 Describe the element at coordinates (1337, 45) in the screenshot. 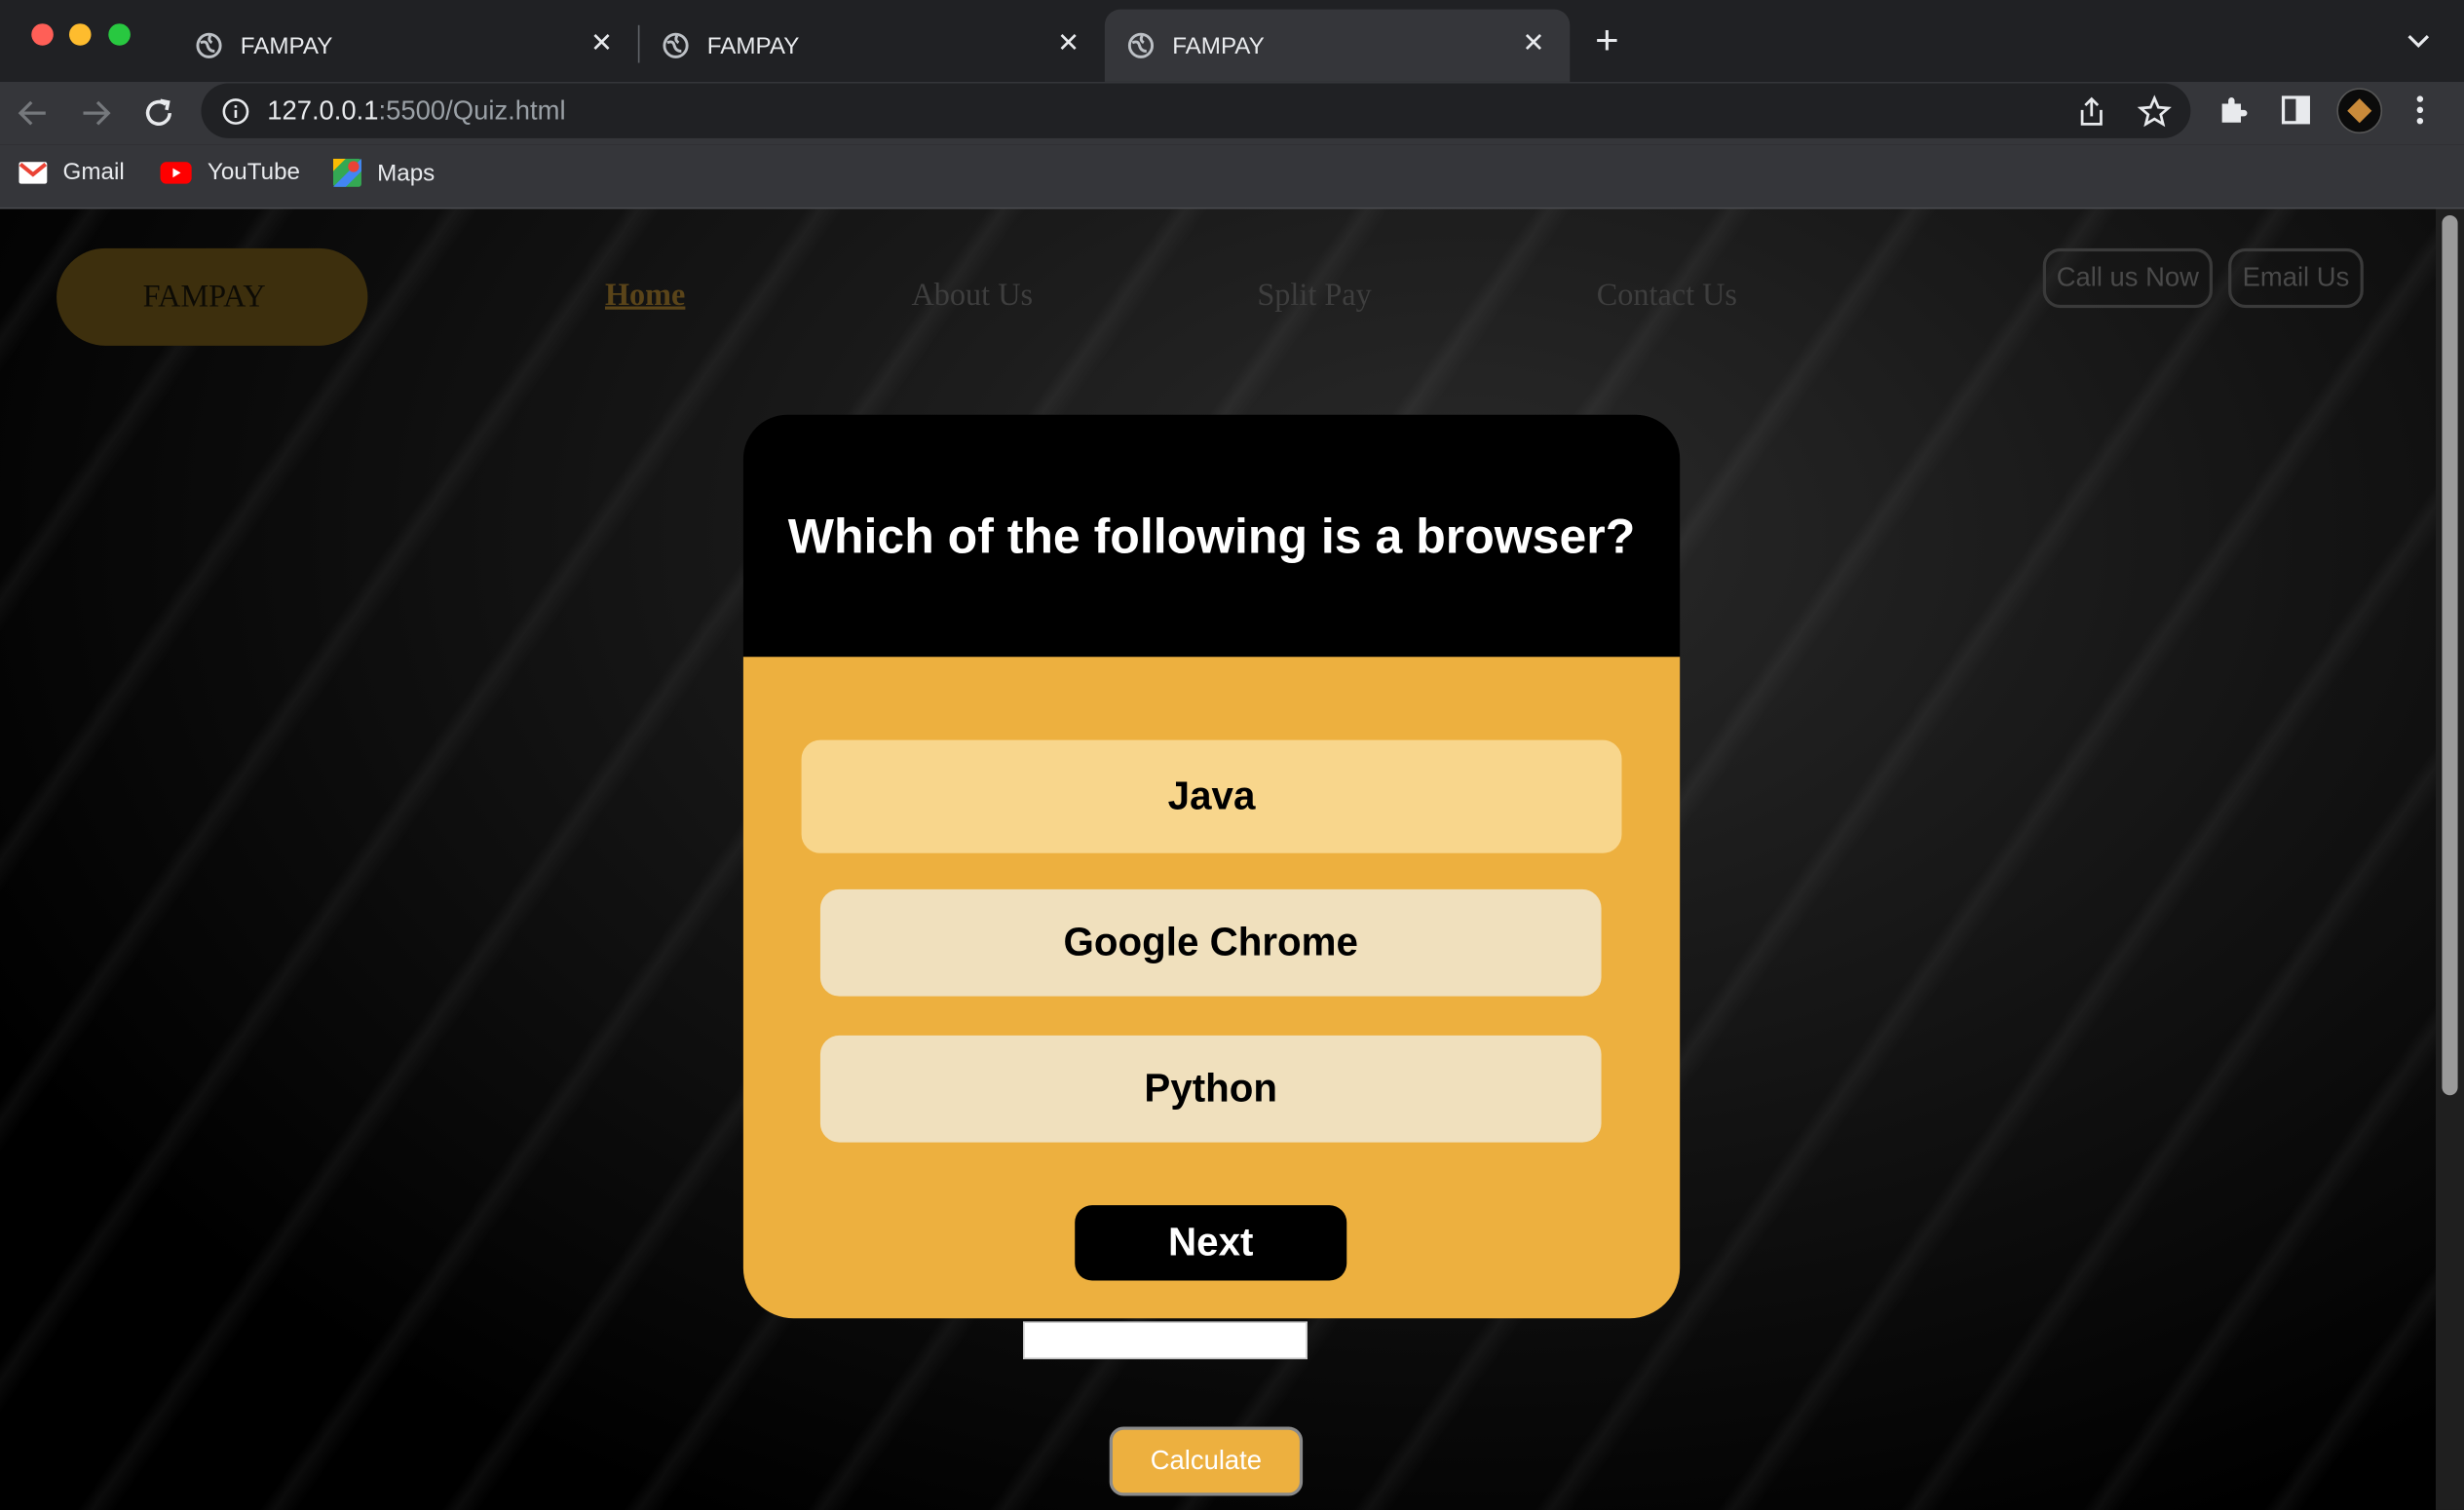

I see `browser-tab-active: FAMPAY ✕` at that location.